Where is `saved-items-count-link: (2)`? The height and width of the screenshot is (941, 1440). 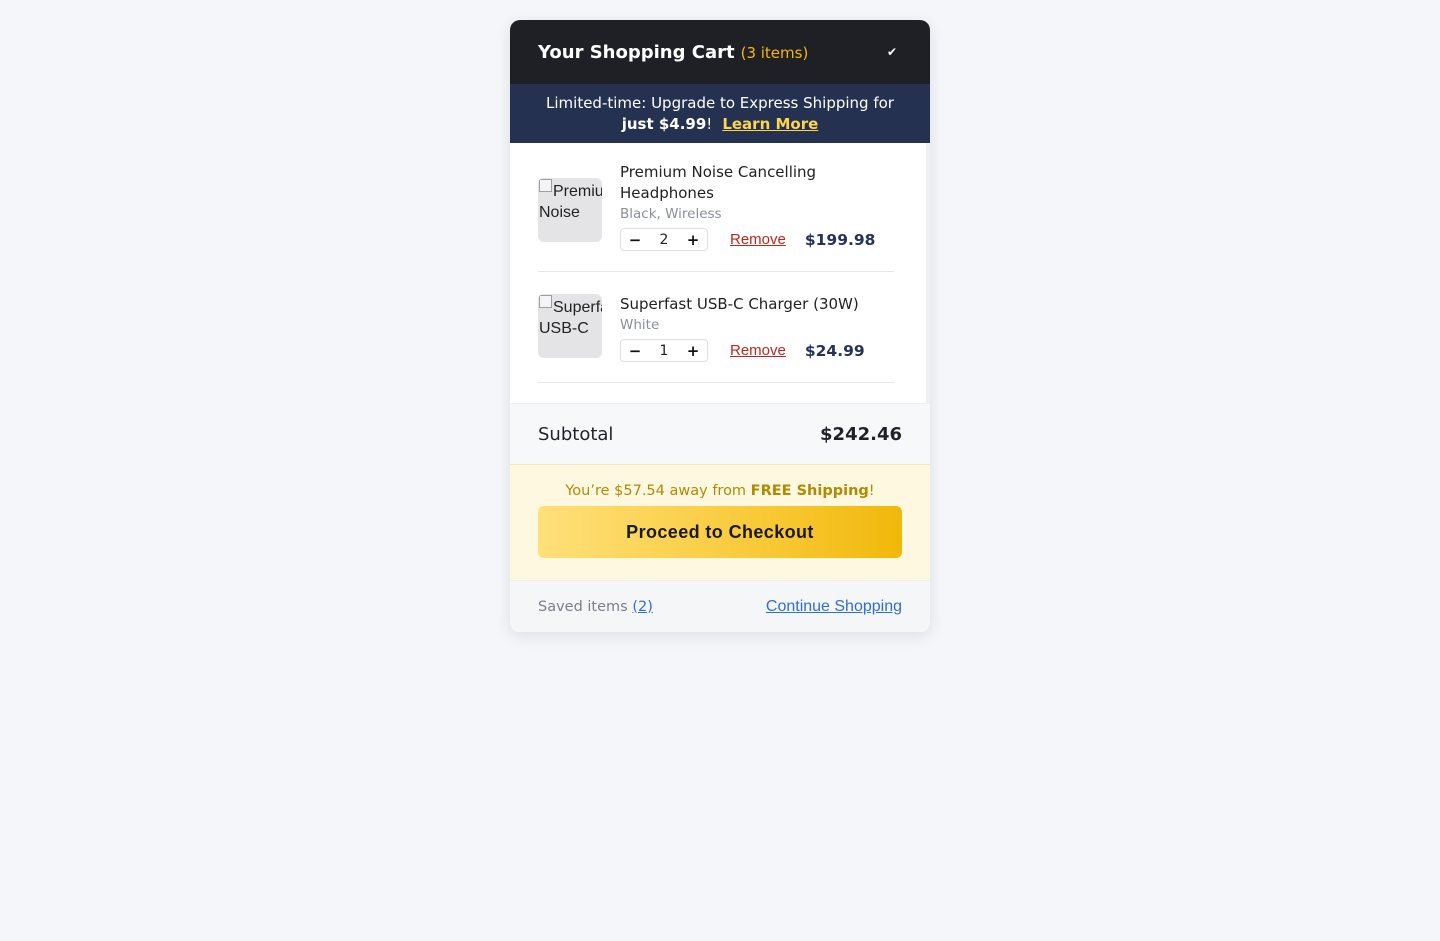
saved-items-count-link: (2) is located at coordinates (642, 607).